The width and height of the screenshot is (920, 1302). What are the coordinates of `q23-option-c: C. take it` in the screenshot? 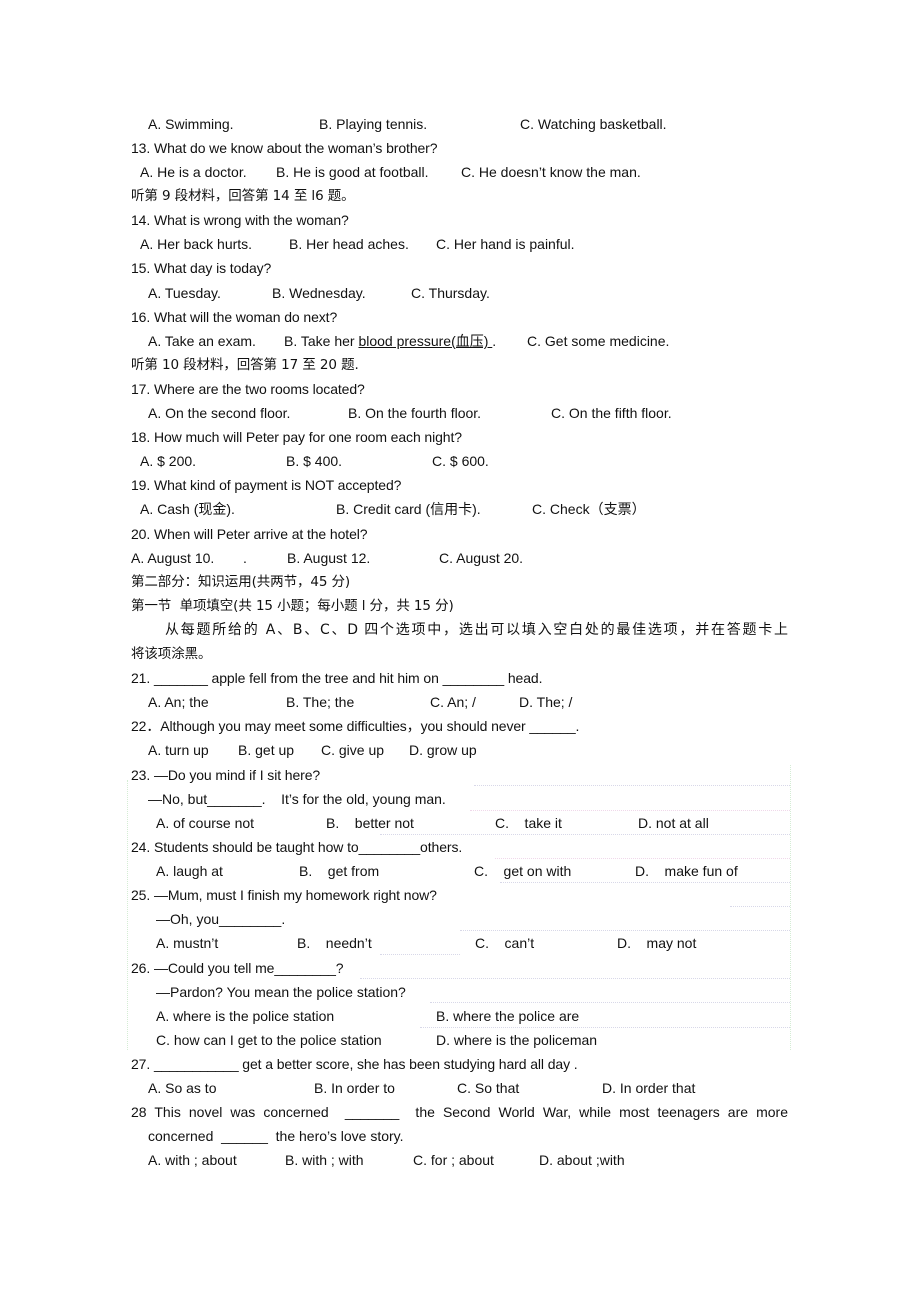 It's located at (528, 823).